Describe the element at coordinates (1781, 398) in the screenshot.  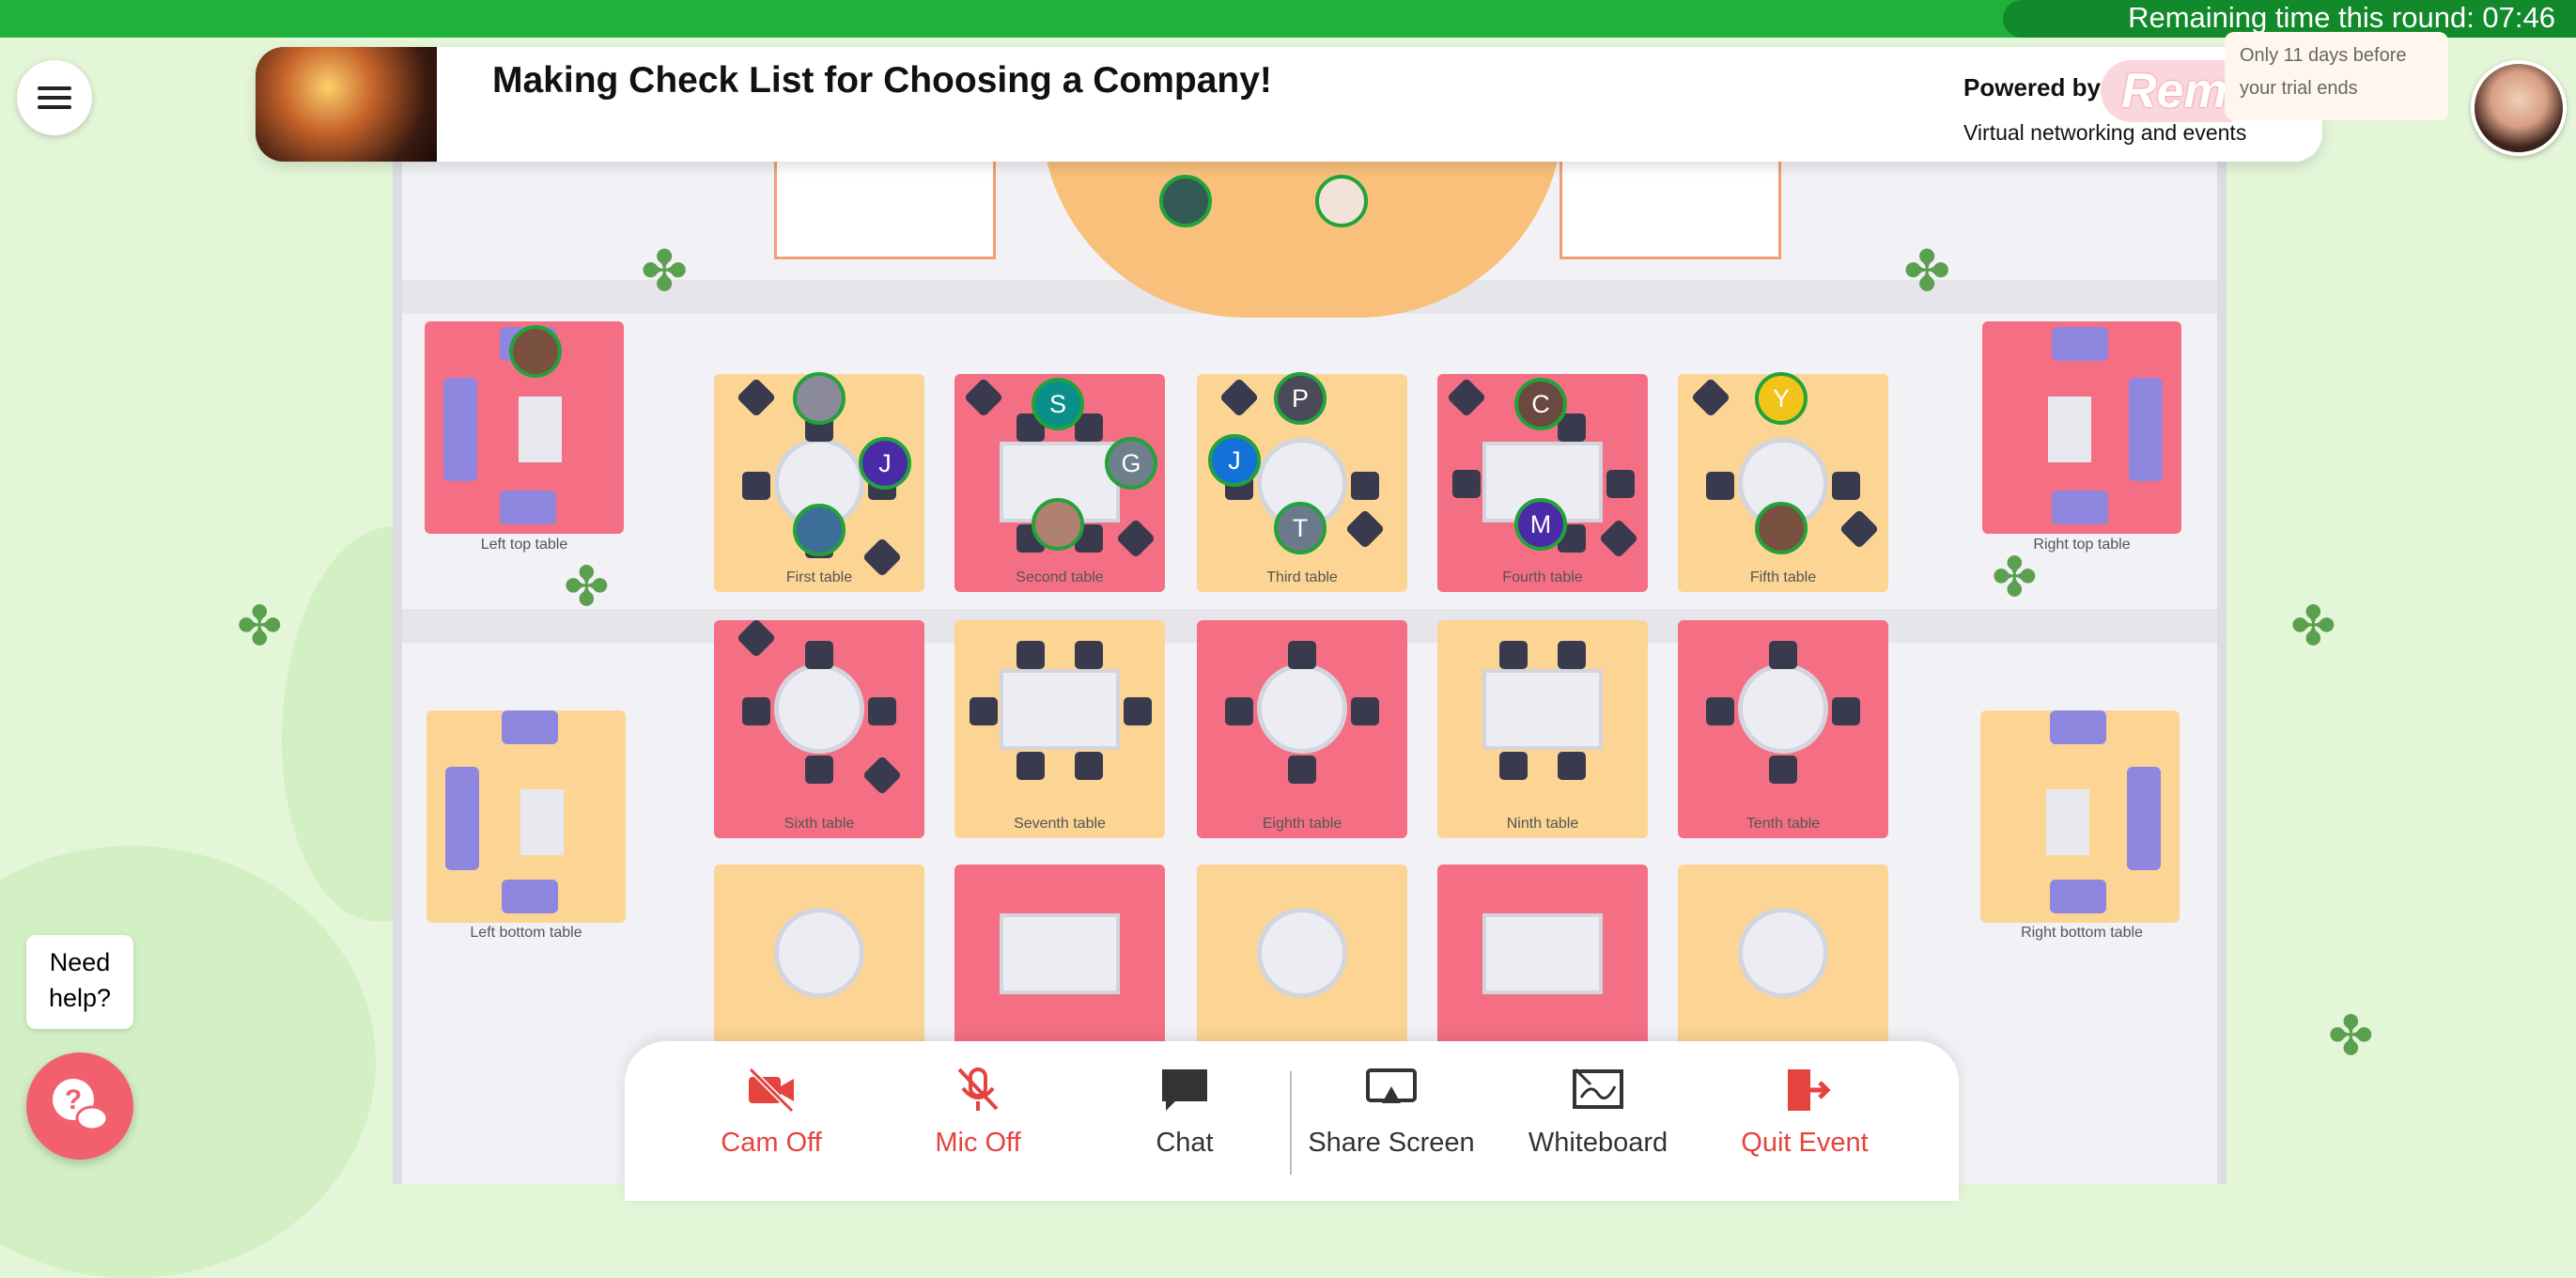
I see `participant-avatar: Y` at that location.